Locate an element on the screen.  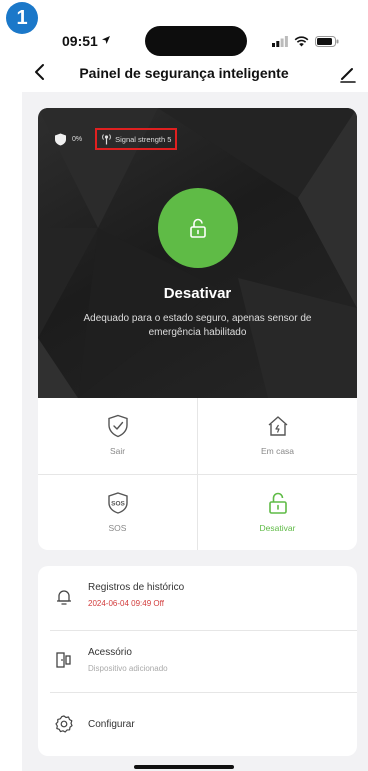
mode-label: SOS is located at coordinates (117, 528).